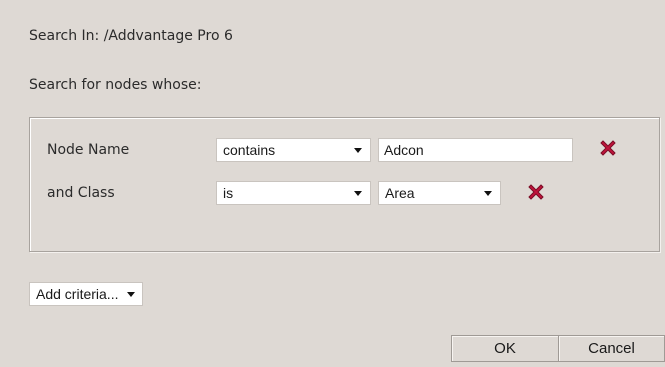 The height and width of the screenshot is (367, 665). I want to click on criteria-row-1-operator-value: contains, so click(249, 150).